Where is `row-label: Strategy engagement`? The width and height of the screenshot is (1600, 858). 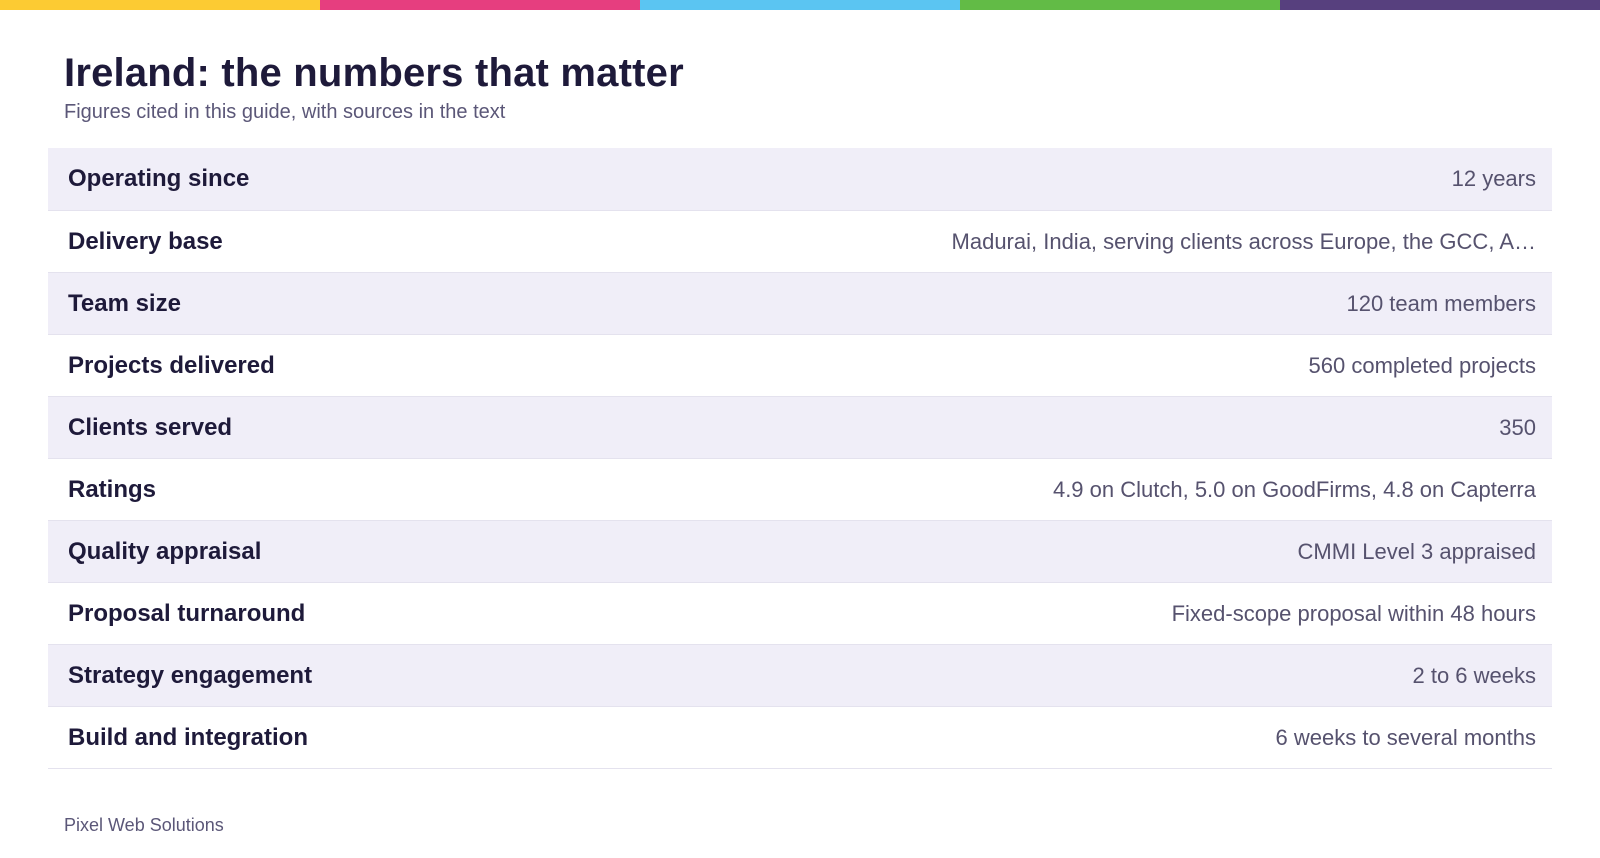 row-label: Strategy engagement is located at coordinates (190, 675).